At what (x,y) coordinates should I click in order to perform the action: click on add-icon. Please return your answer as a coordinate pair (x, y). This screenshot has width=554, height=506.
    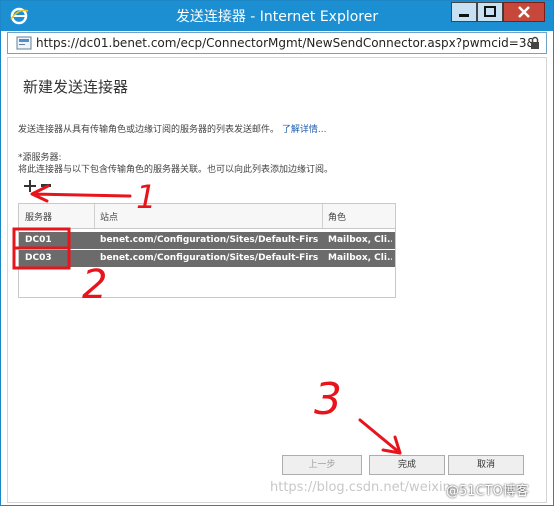
    Looking at the image, I should click on (30, 186).